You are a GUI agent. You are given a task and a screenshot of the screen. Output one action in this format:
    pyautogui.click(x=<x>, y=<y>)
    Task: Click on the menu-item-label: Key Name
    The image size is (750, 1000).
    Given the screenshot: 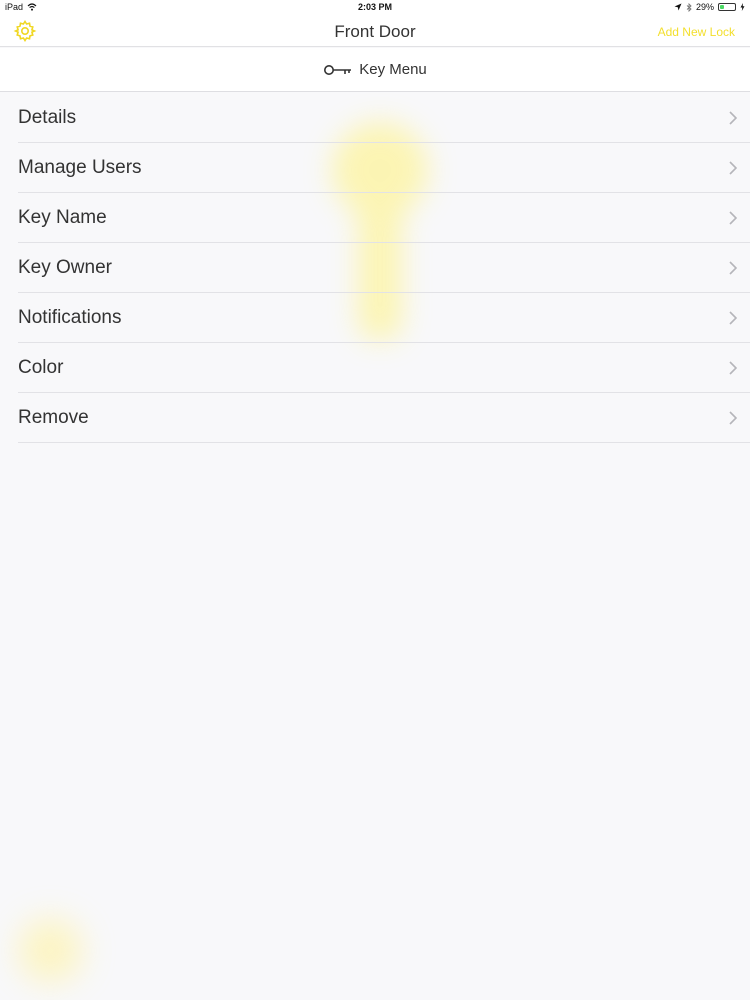 What is the action you would take?
    pyautogui.click(x=62, y=217)
    